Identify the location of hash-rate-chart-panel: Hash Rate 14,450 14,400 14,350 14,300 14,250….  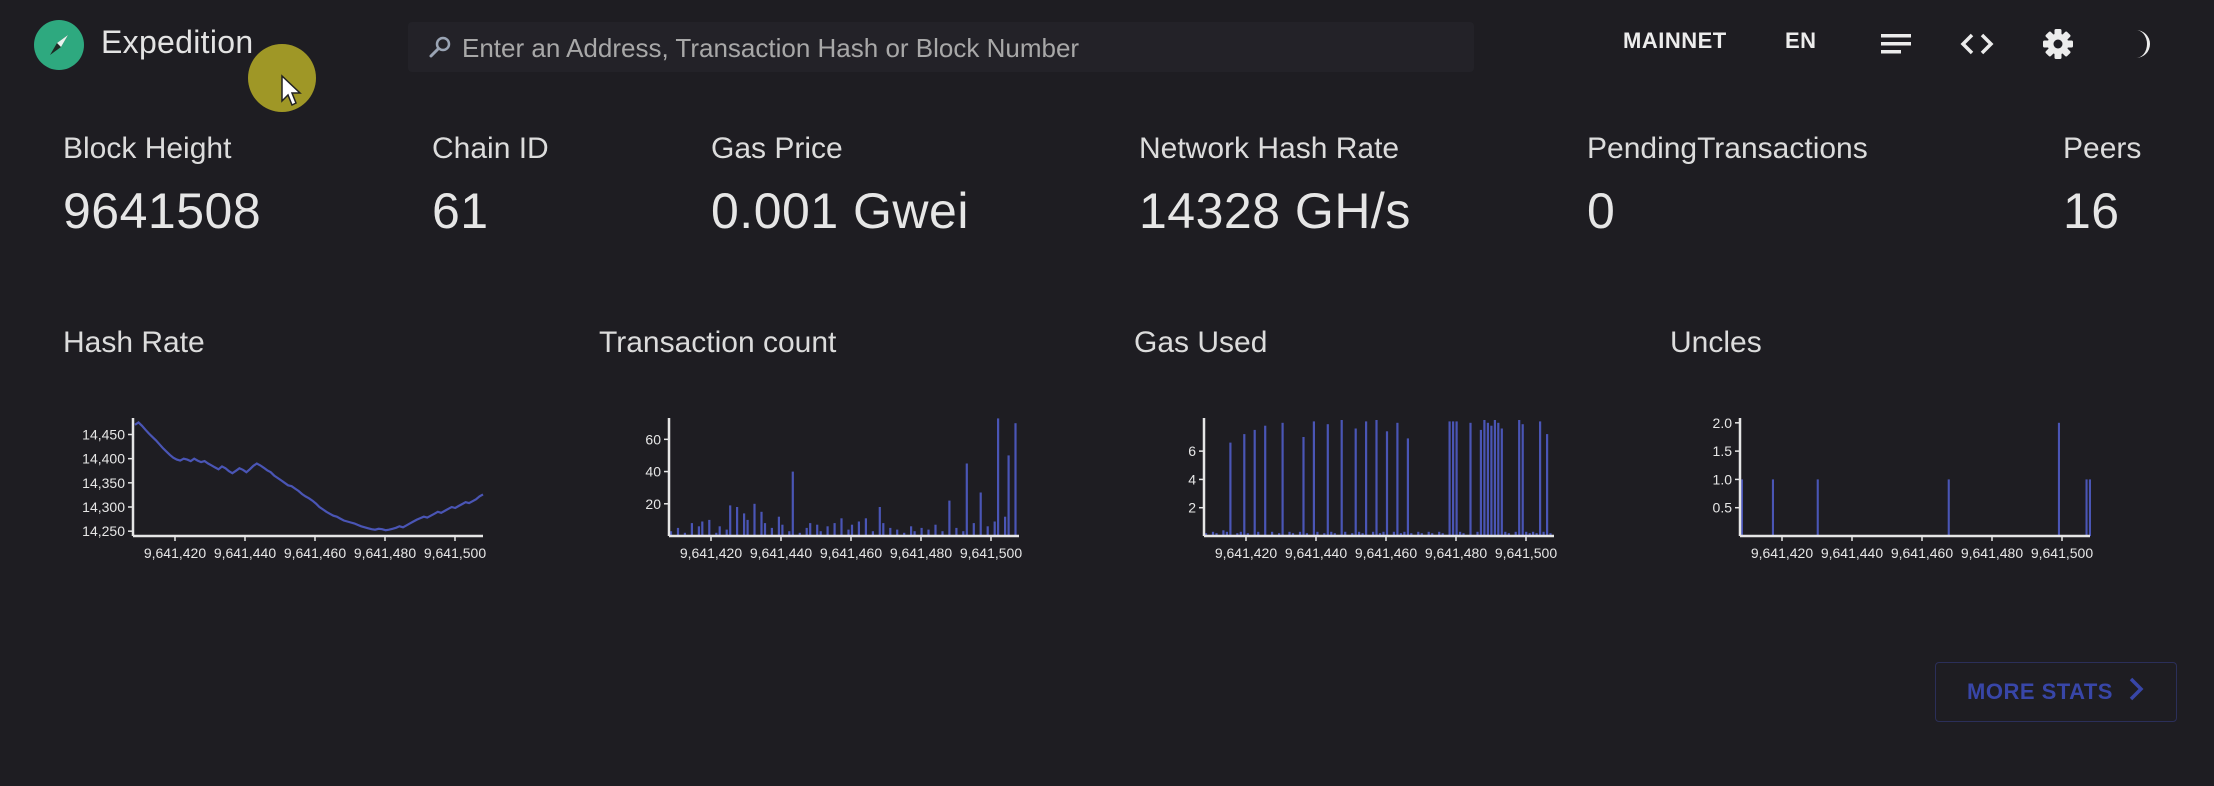
(323, 456).